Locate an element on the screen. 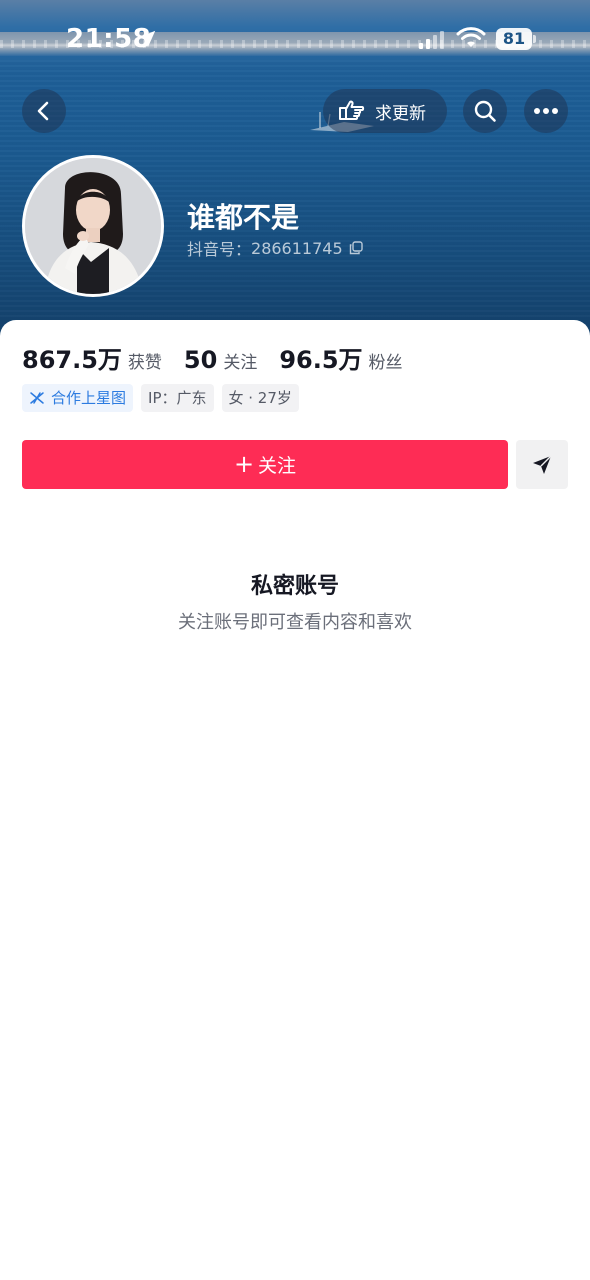 Image resolution: width=590 pixels, height=1280 pixels. profile-name: 谁都不是 is located at coordinates (243, 217).